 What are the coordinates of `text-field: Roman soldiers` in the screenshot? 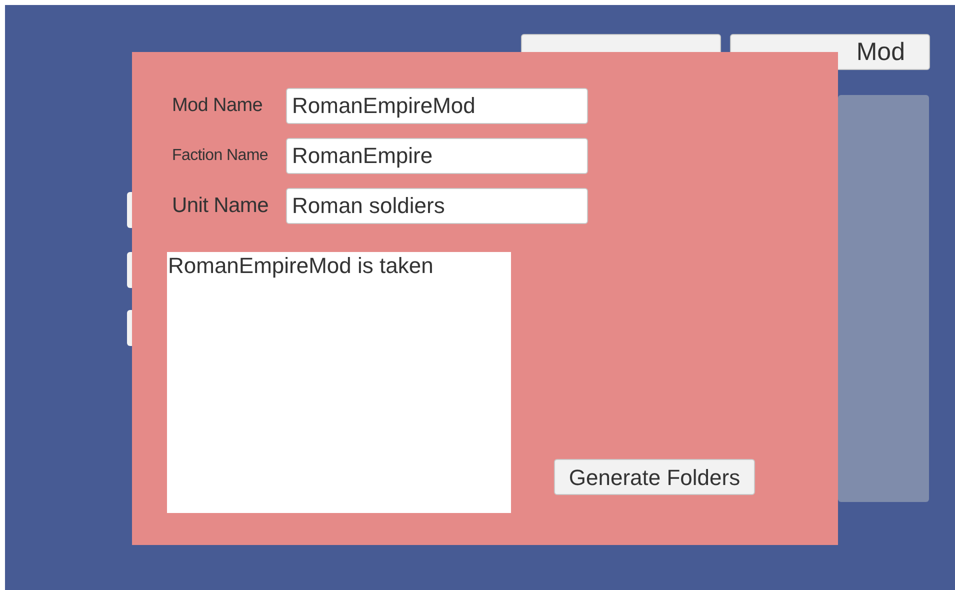 It's located at (437, 206).